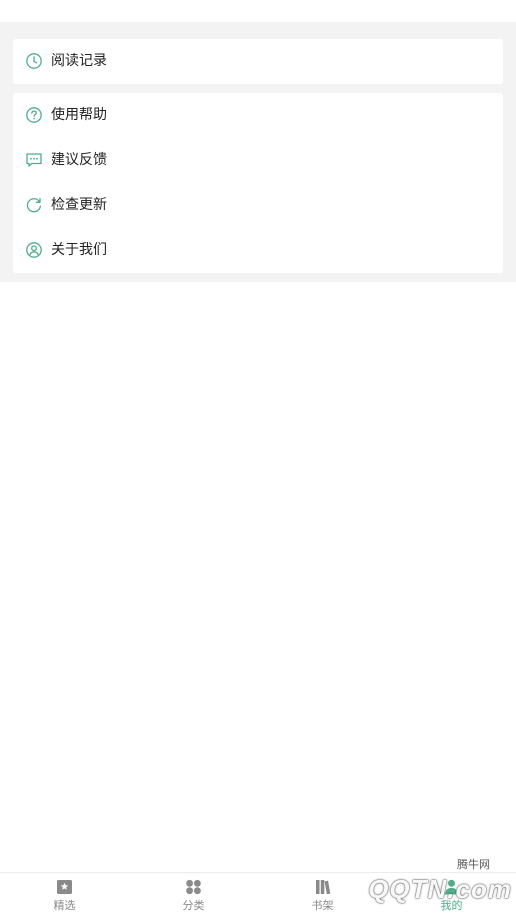  I want to click on tab-label: 我的, so click(451, 905).